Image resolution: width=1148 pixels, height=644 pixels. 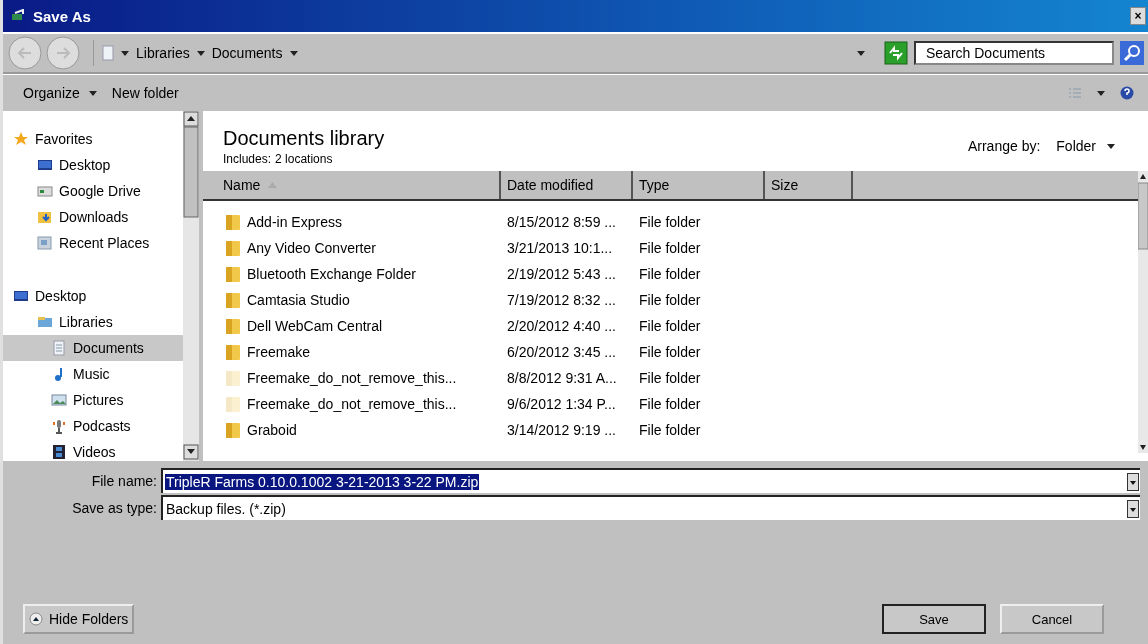 I want to click on tree-item: Recent Places, so click(x=93, y=243).